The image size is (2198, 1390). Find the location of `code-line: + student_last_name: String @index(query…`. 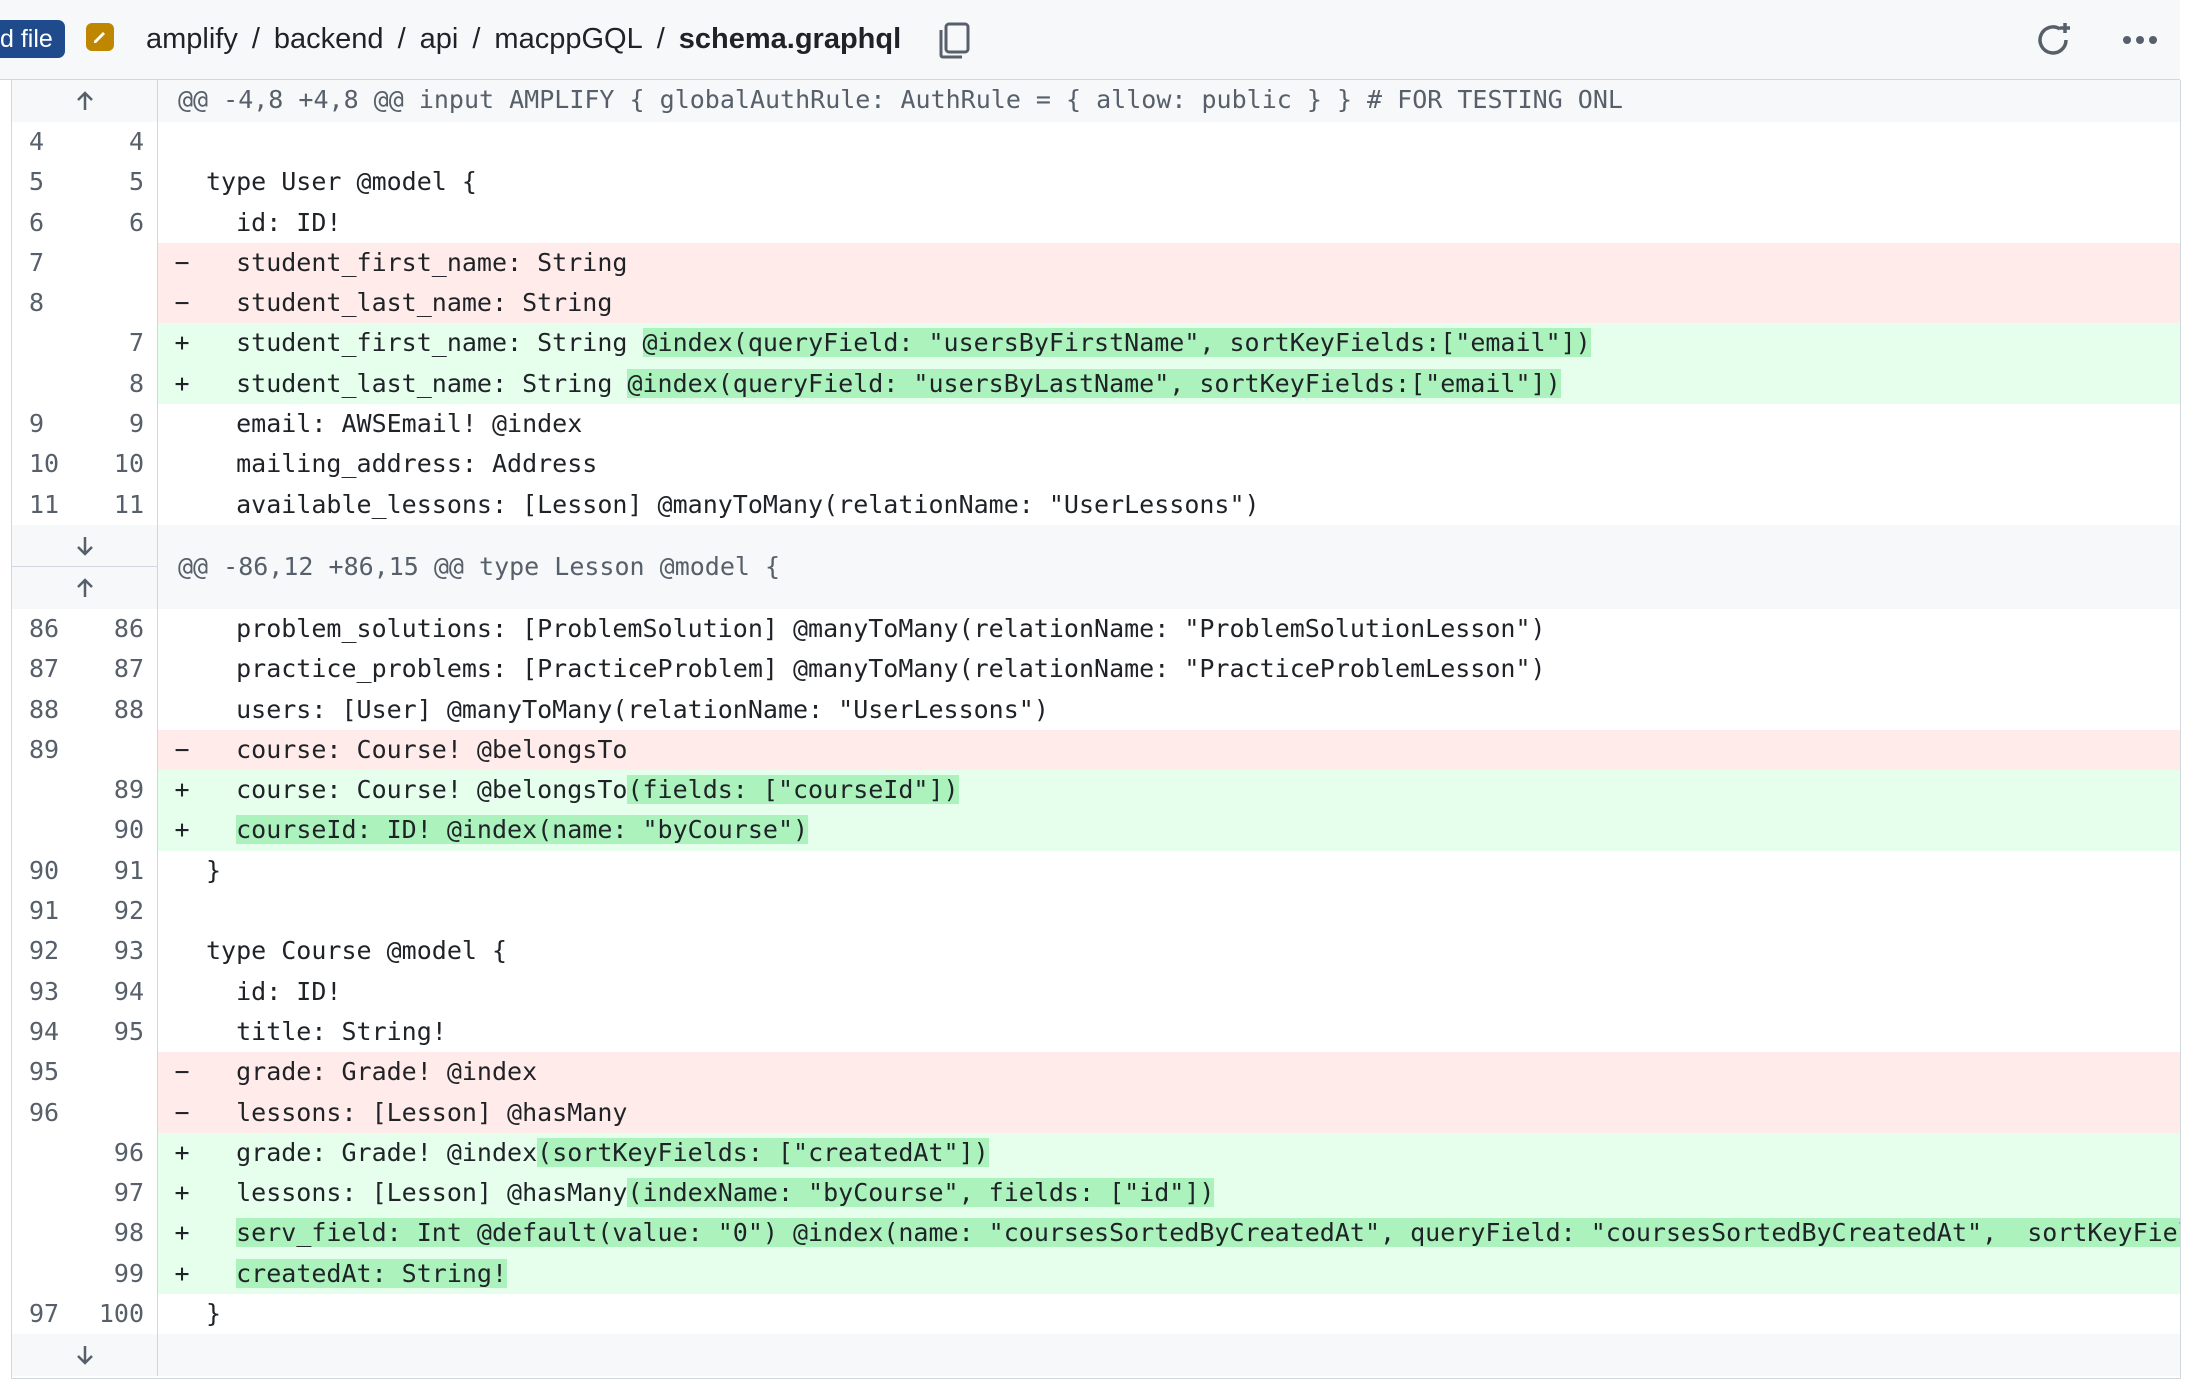

code-line: + student_last_name: String @index(query… is located at coordinates (1169, 384).